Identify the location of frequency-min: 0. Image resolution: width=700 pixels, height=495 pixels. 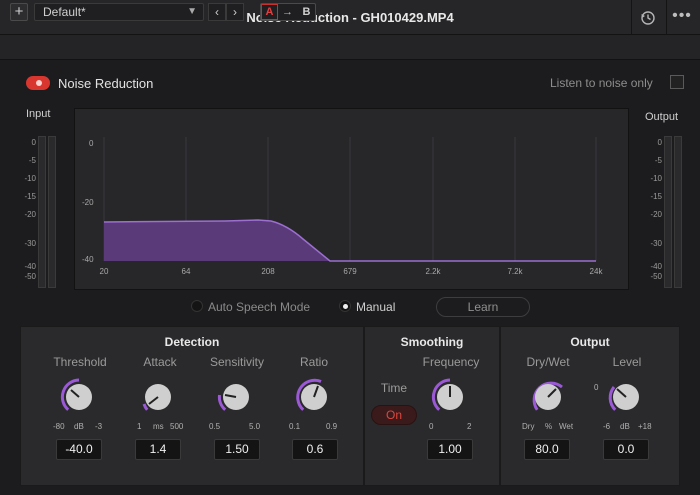
(431, 426).